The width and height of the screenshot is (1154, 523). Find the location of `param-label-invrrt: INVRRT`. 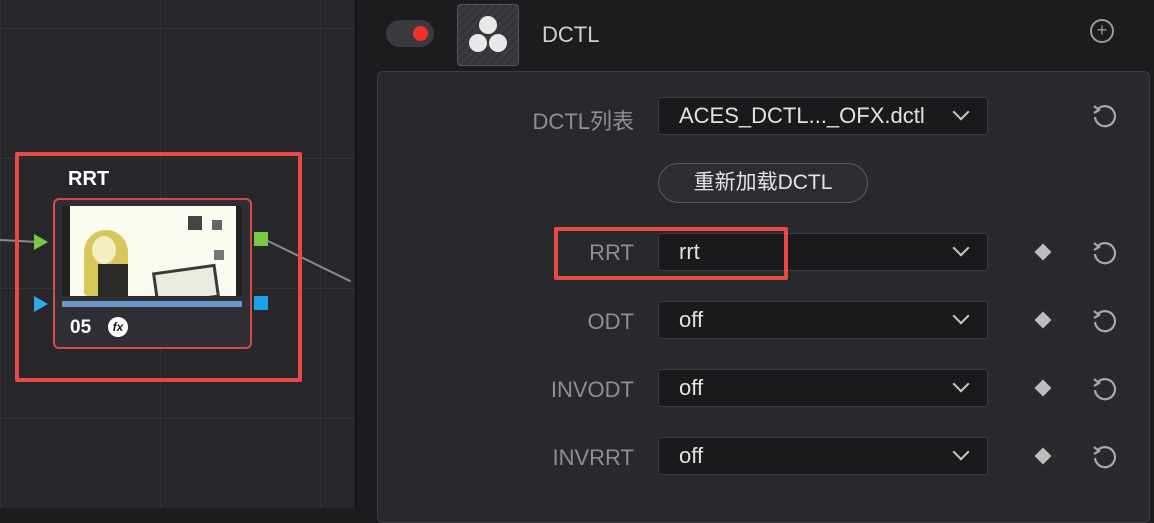

param-label-invrrt: INVRRT is located at coordinates (593, 457).